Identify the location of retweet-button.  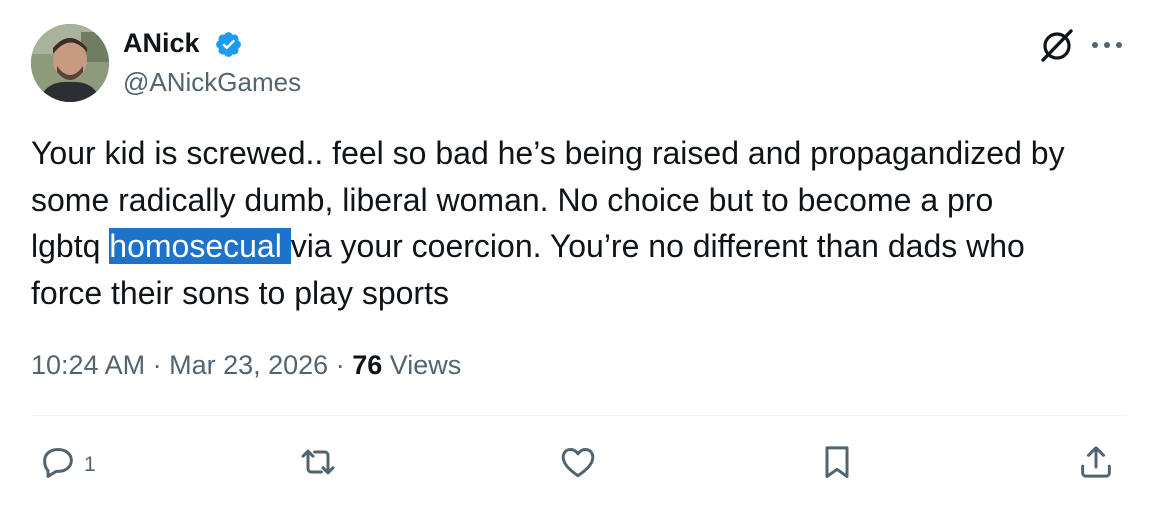
(318, 462).